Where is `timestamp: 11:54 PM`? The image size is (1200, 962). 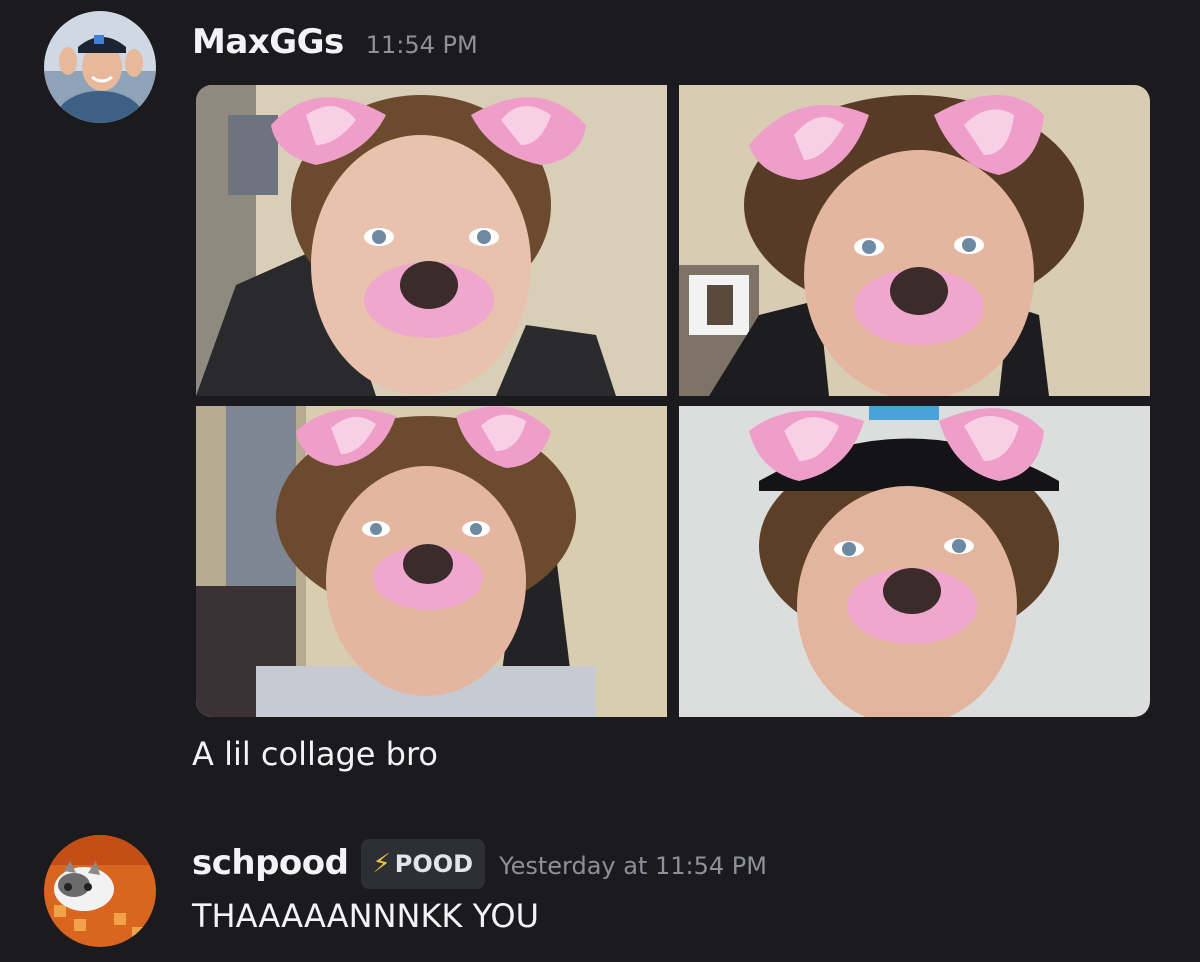
timestamp: 11:54 PM is located at coordinates (422, 45).